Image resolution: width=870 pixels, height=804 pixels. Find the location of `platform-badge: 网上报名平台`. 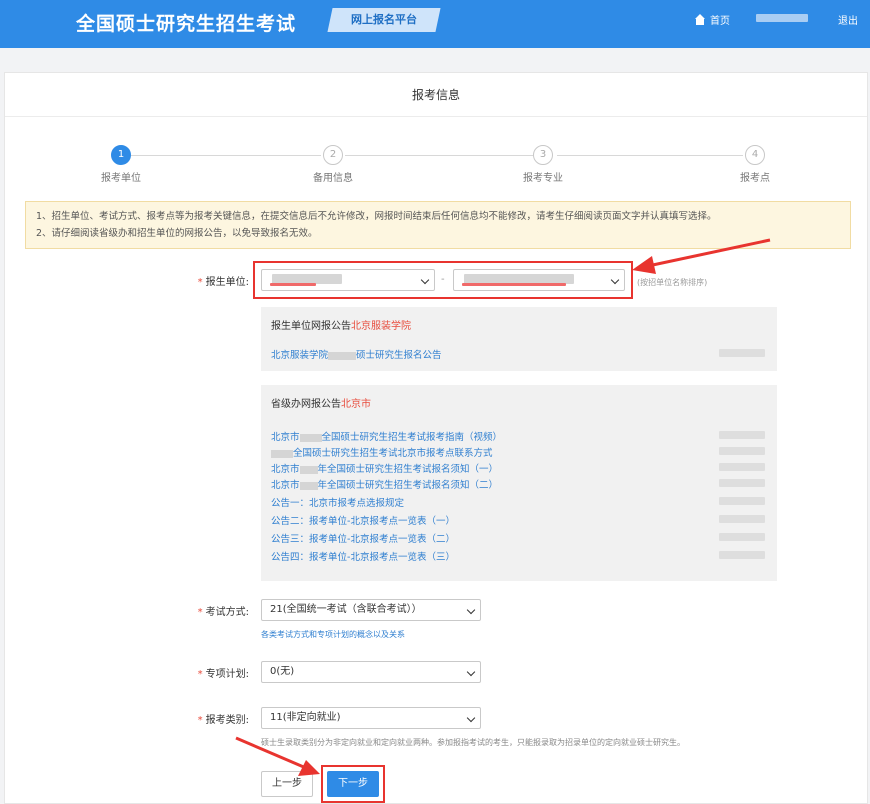

platform-badge: 网上报名平台 is located at coordinates (383, 20).